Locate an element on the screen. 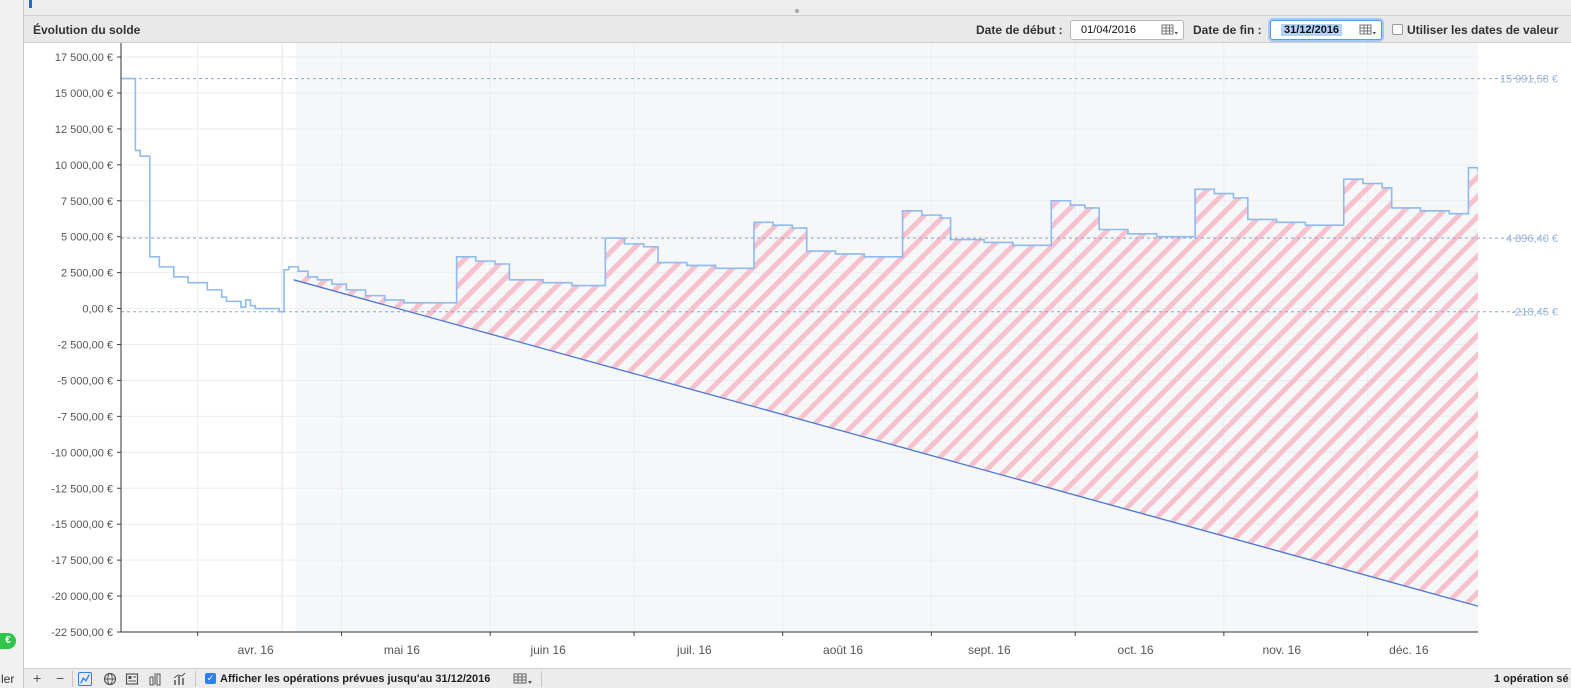 The height and width of the screenshot is (688, 1571). y-tick-label: 15 000,00 € is located at coordinates (84, 94).